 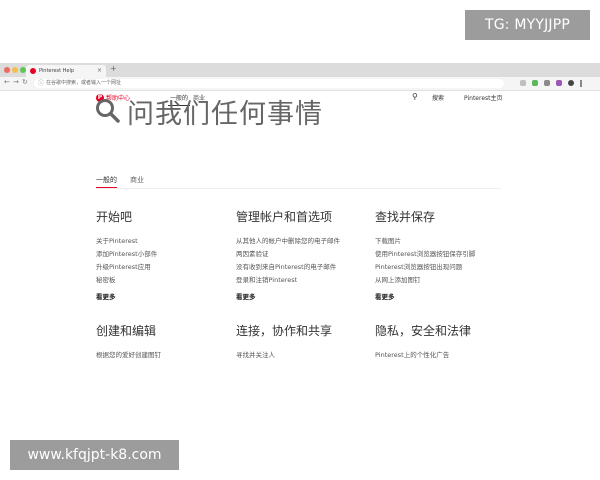 I want to click on category-title: 开始吧, so click(x=161, y=216).